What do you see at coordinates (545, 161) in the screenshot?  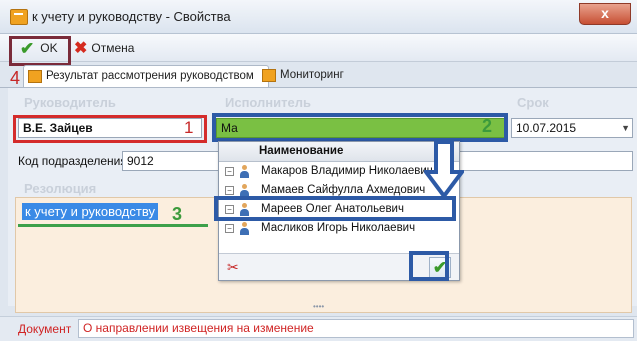 I see `dept-name-field` at bounding box center [545, 161].